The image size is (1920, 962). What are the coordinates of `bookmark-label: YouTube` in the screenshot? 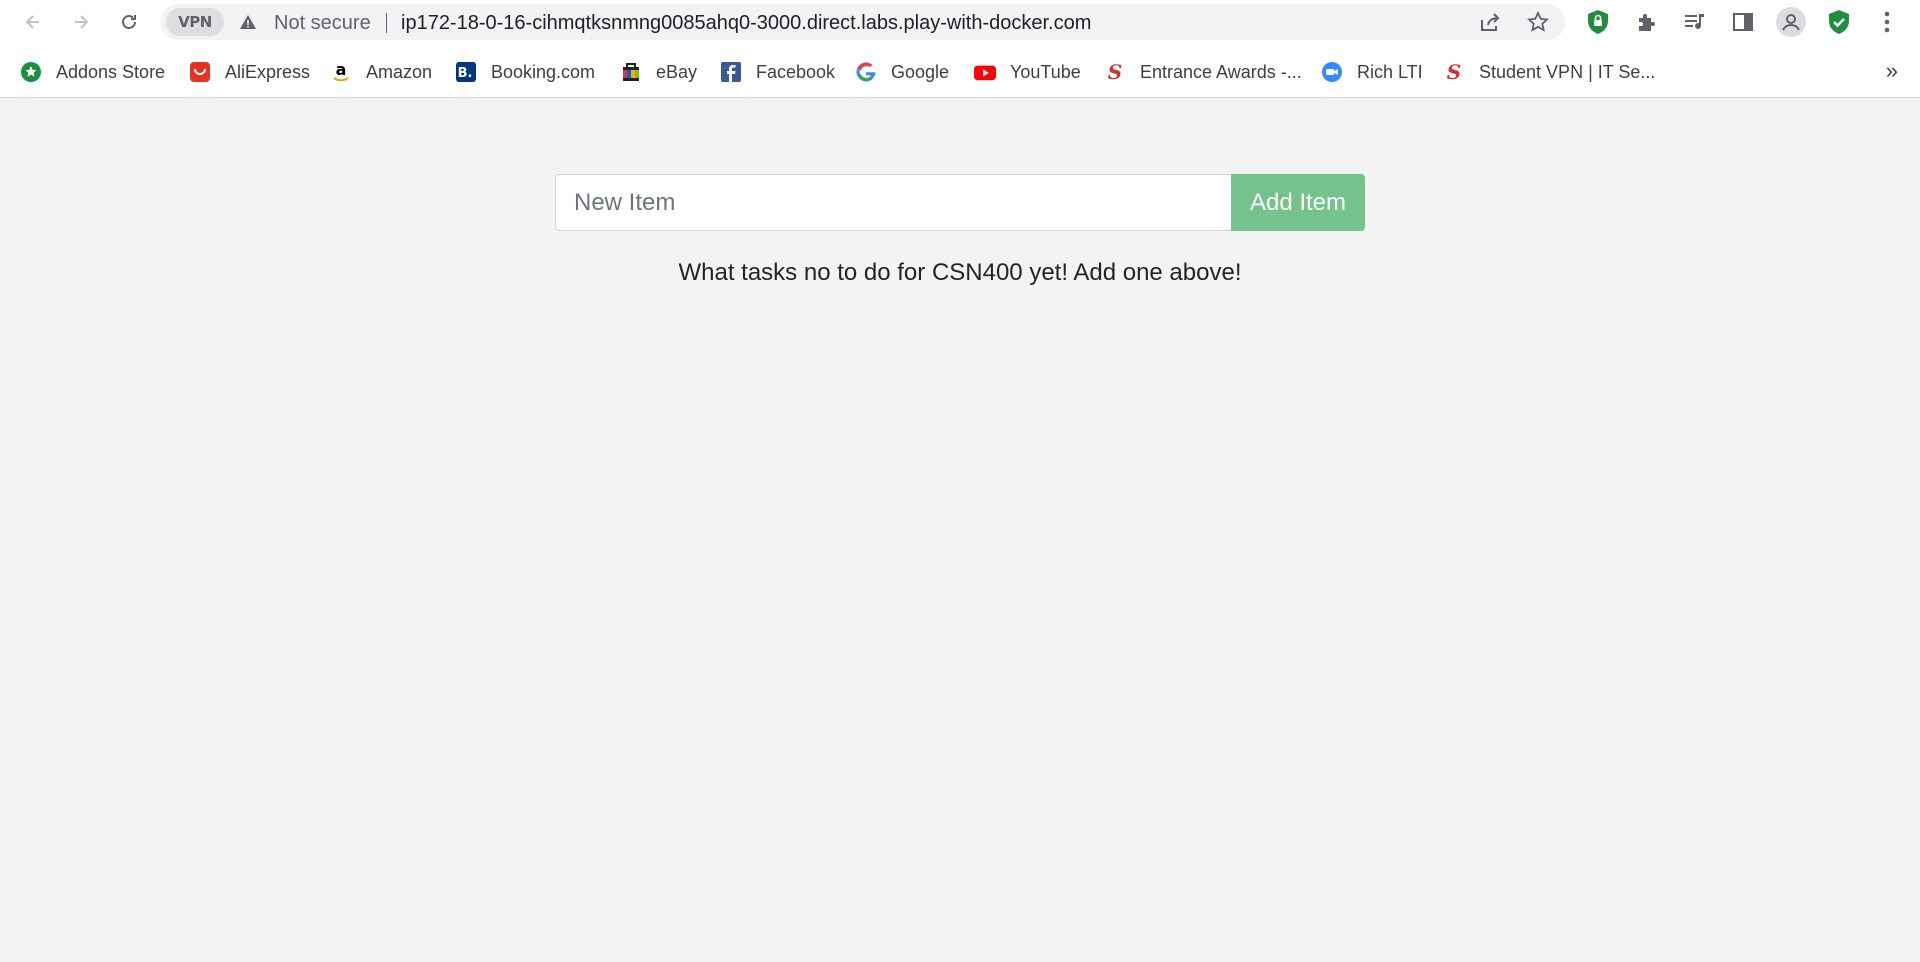 It's located at (1045, 71).